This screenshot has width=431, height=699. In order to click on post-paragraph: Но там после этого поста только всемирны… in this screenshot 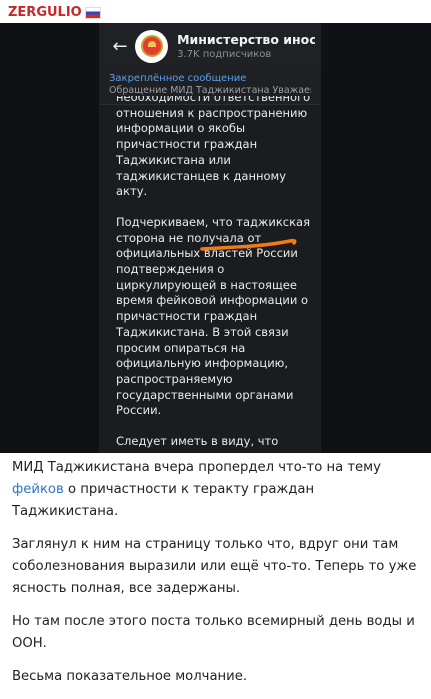, I will do `click(213, 632)`.